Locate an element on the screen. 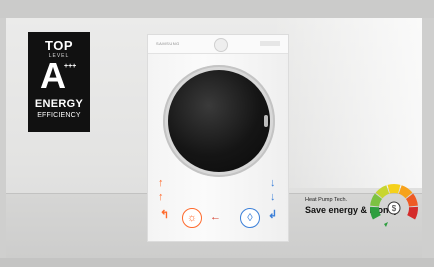 This screenshot has width=434, height=267. coin-symbol: $ is located at coordinates (394, 208).